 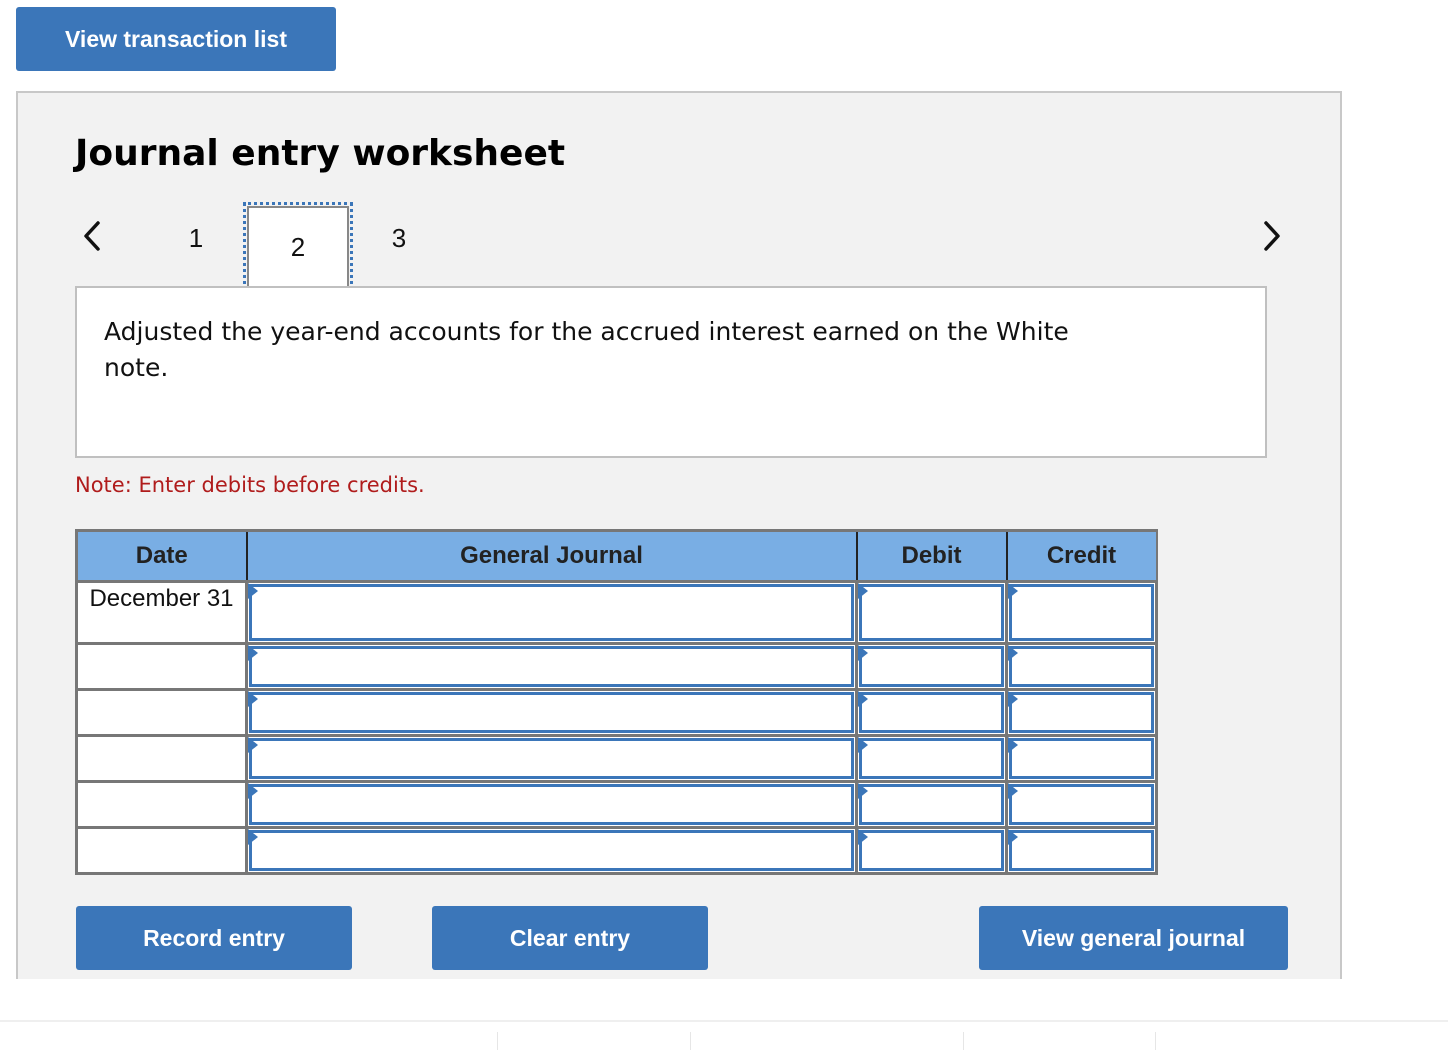 I want to click on view-general-journal-button: View general journal, so click(x=1133, y=938).